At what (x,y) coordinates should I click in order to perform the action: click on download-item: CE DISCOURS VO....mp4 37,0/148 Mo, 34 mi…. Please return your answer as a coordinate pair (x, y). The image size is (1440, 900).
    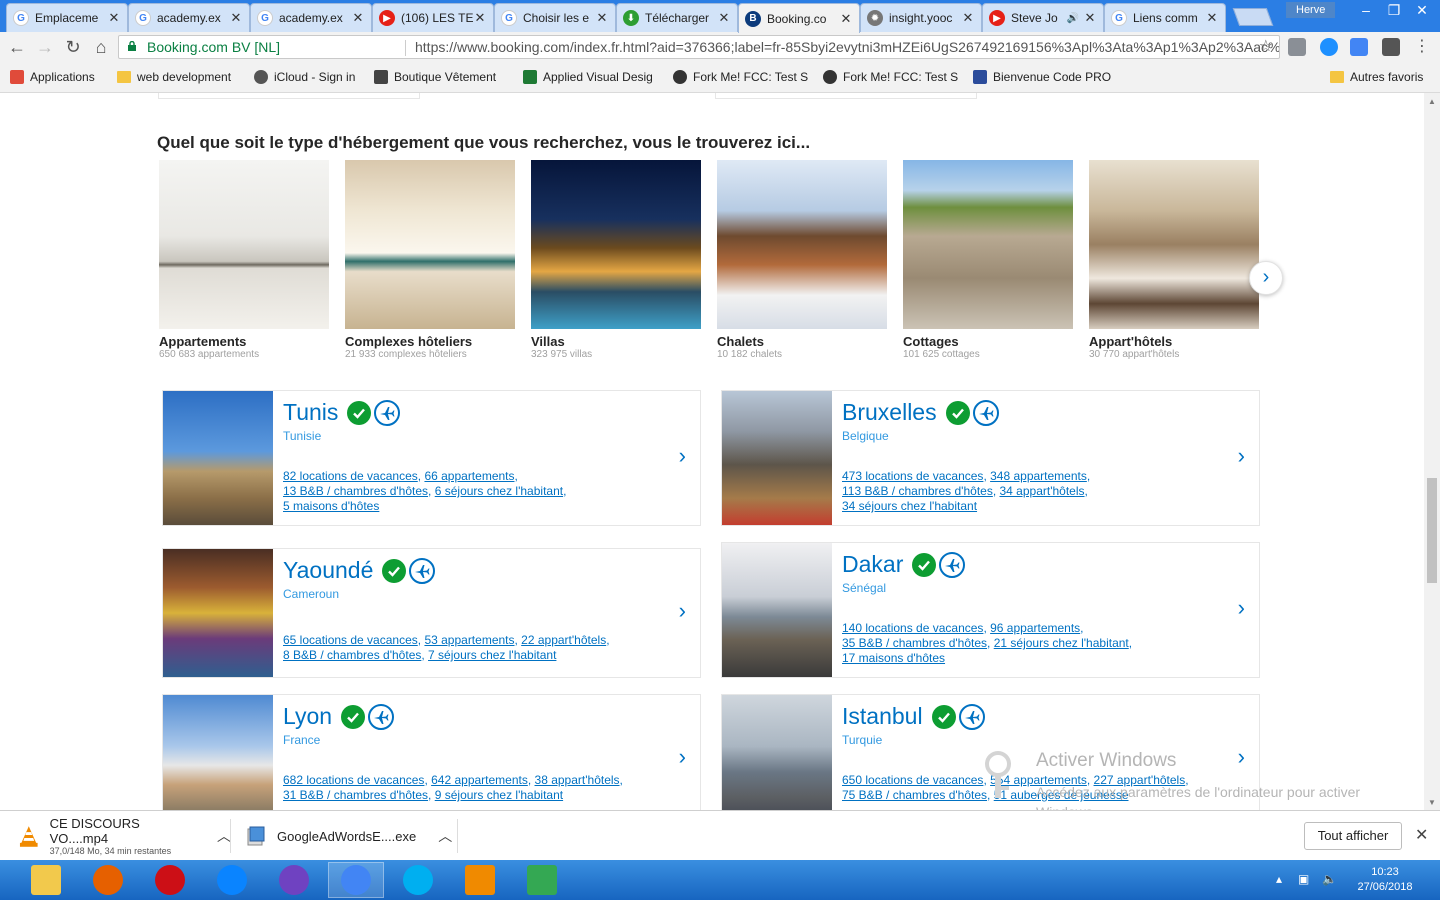
    Looking at the image, I should click on (115, 836).